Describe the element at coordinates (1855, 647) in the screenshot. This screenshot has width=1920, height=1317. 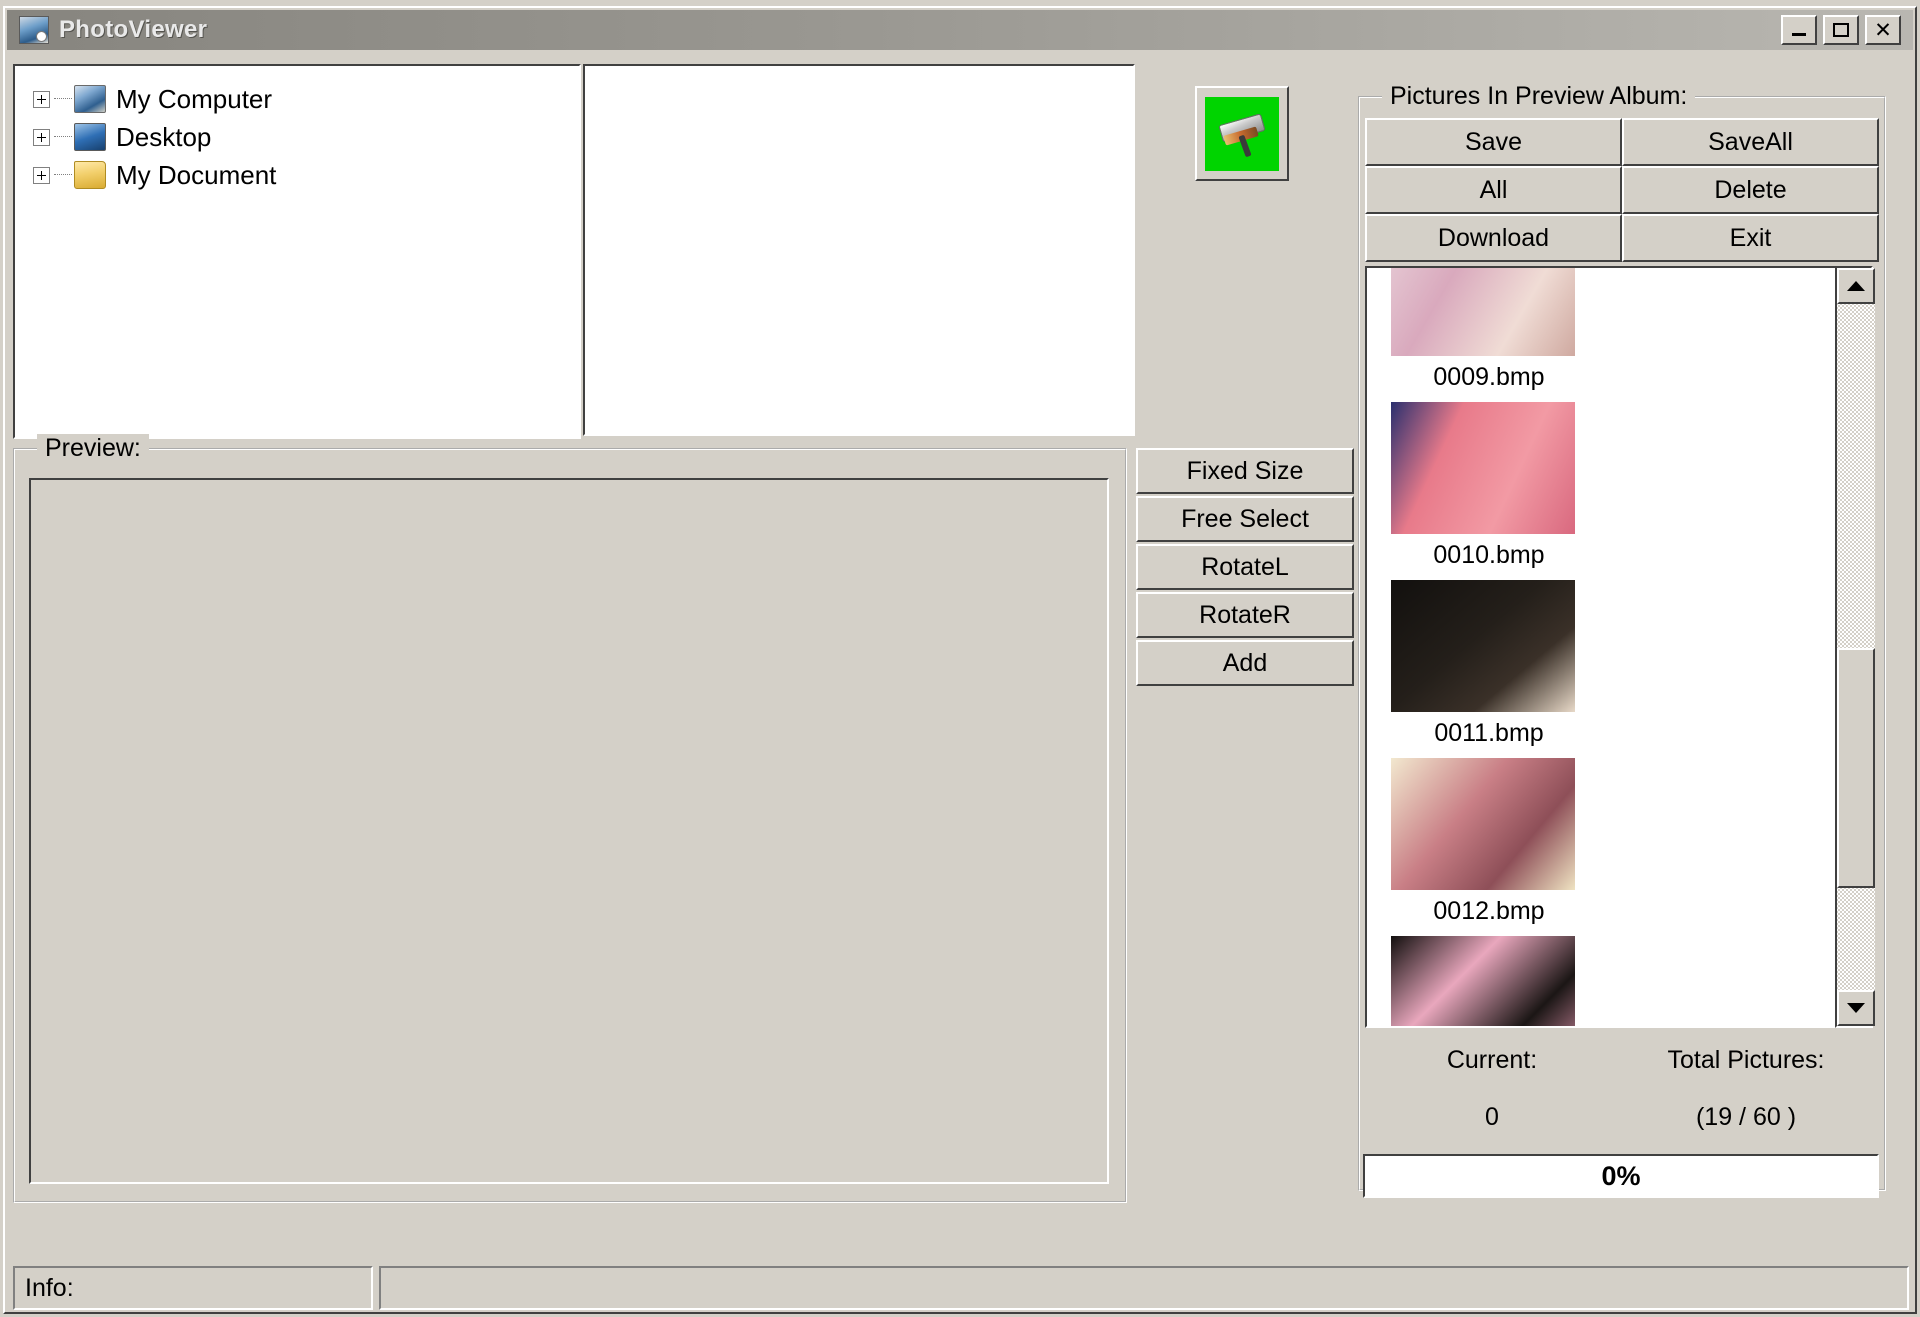
I see `thumbnail-scrollbar` at that location.